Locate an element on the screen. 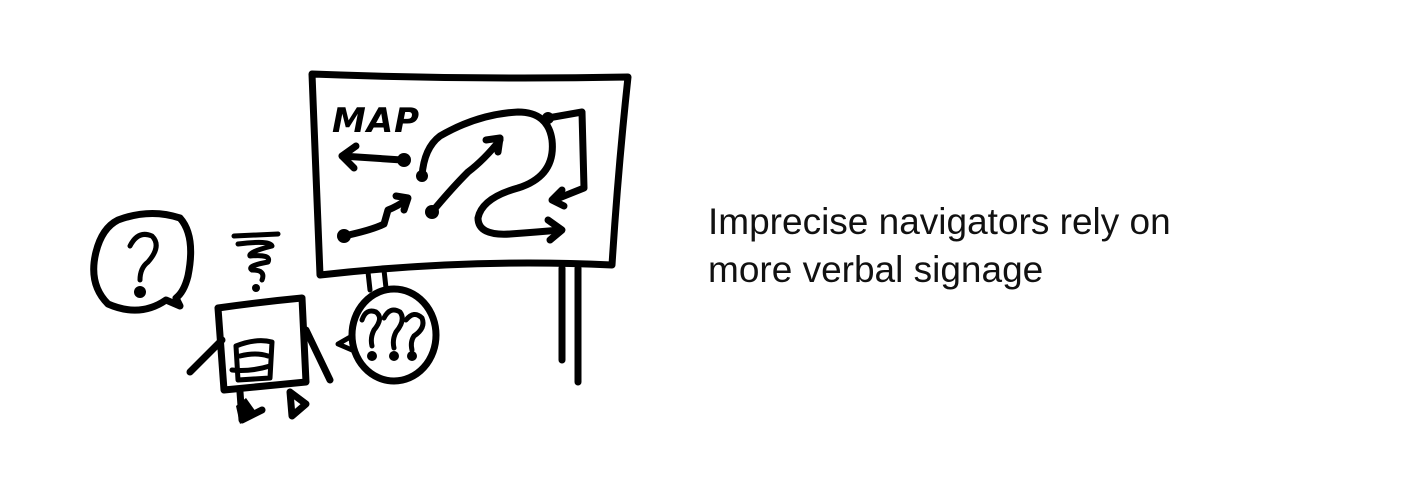 This screenshot has width=1418, height=498. speech-bubble-question-icon is located at coordinates (142, 261).